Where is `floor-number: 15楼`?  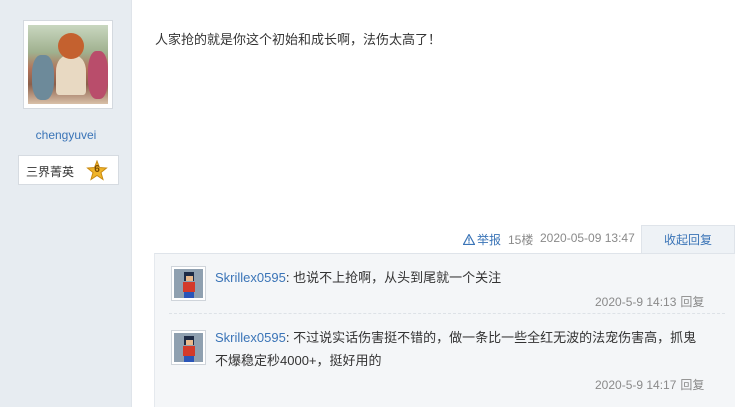 floor-number: 15楼 is located at coordinates (521, 240).